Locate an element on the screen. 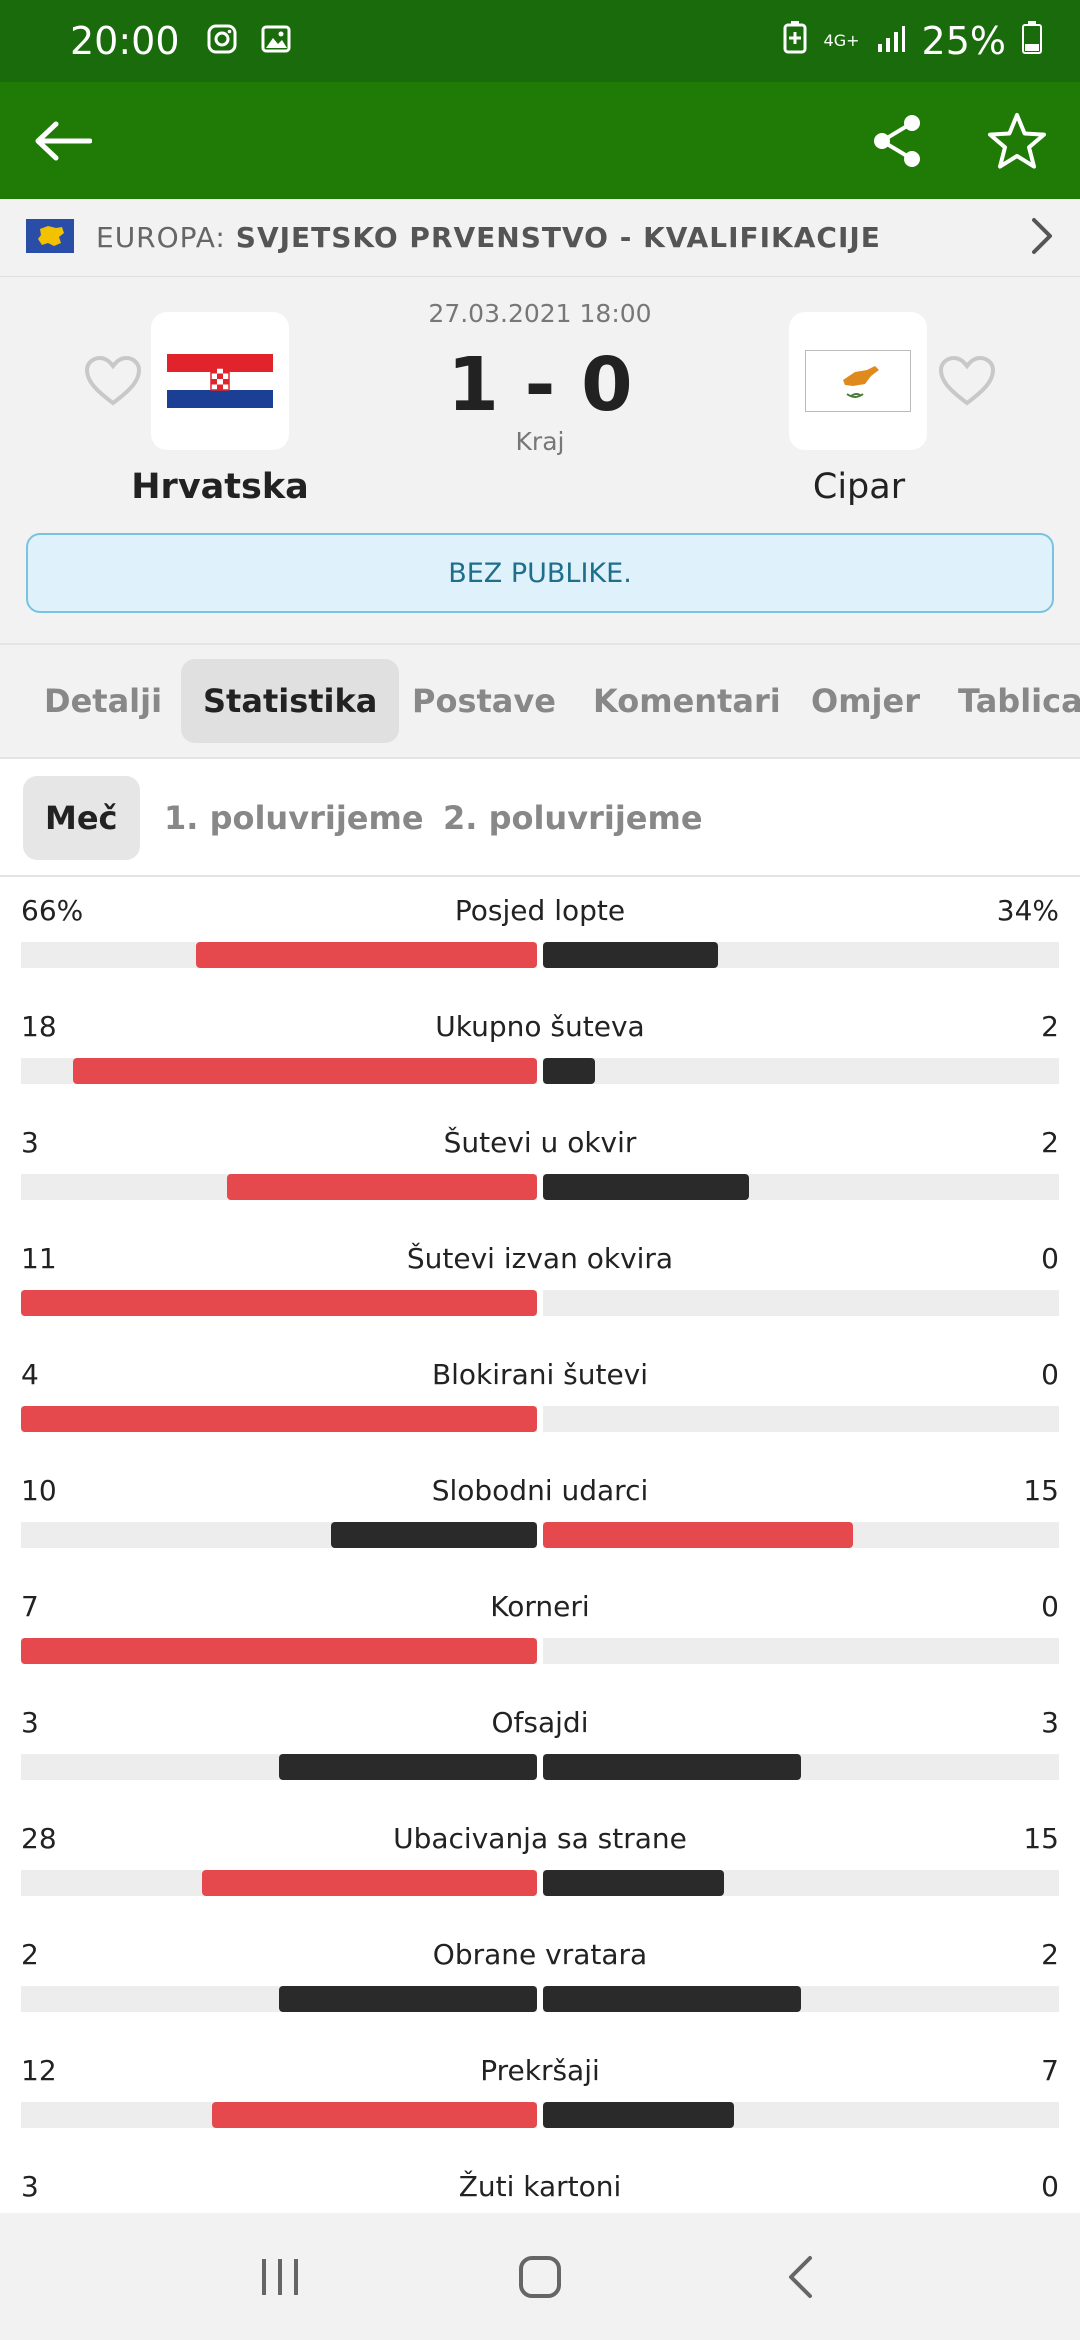 The height and width of the screenshot is (2340, 1080). status-bar: 20:00 4G+ 25% is located at coordinates (540, 41).